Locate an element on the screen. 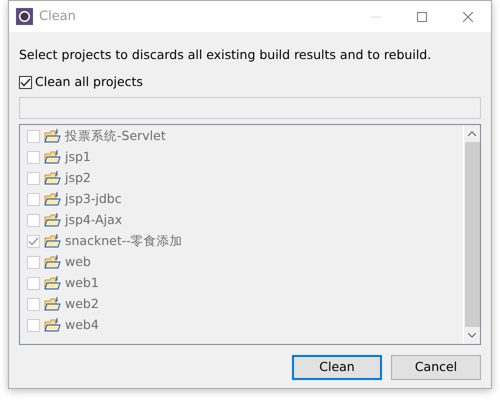  project-name: jsp1 is located at coordinates (78, 157).